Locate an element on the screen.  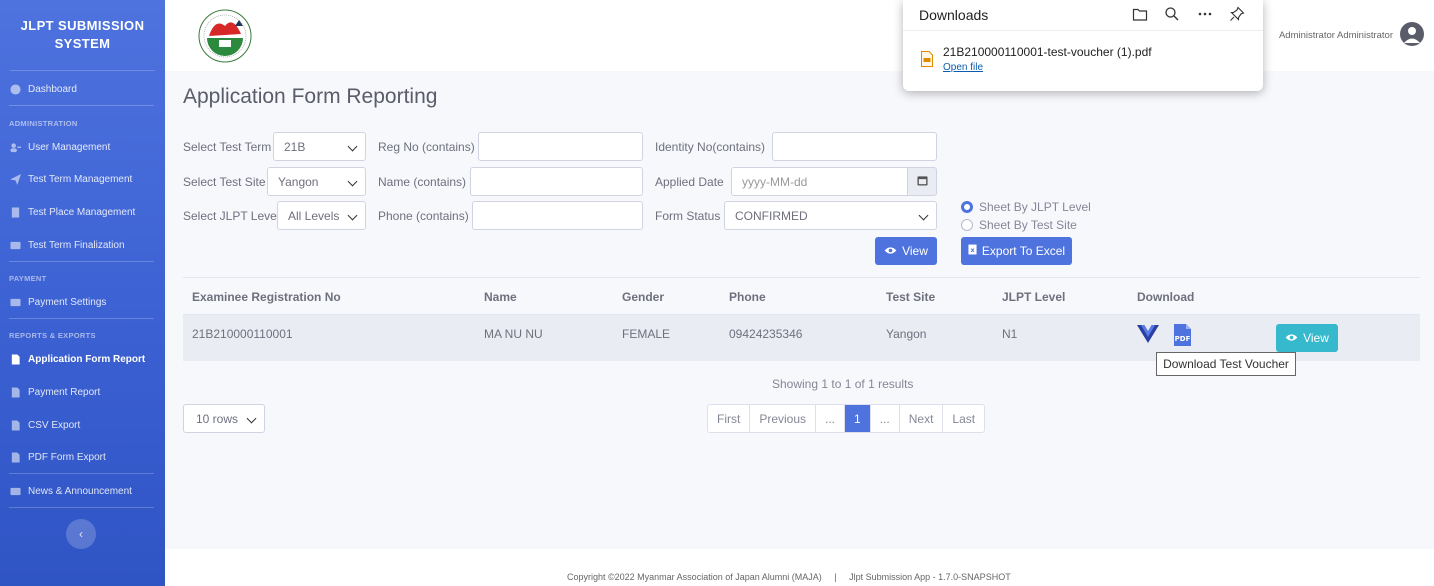
sidebar-heading-administration: ADMINISTRATION is located at coordinates (43, 123).